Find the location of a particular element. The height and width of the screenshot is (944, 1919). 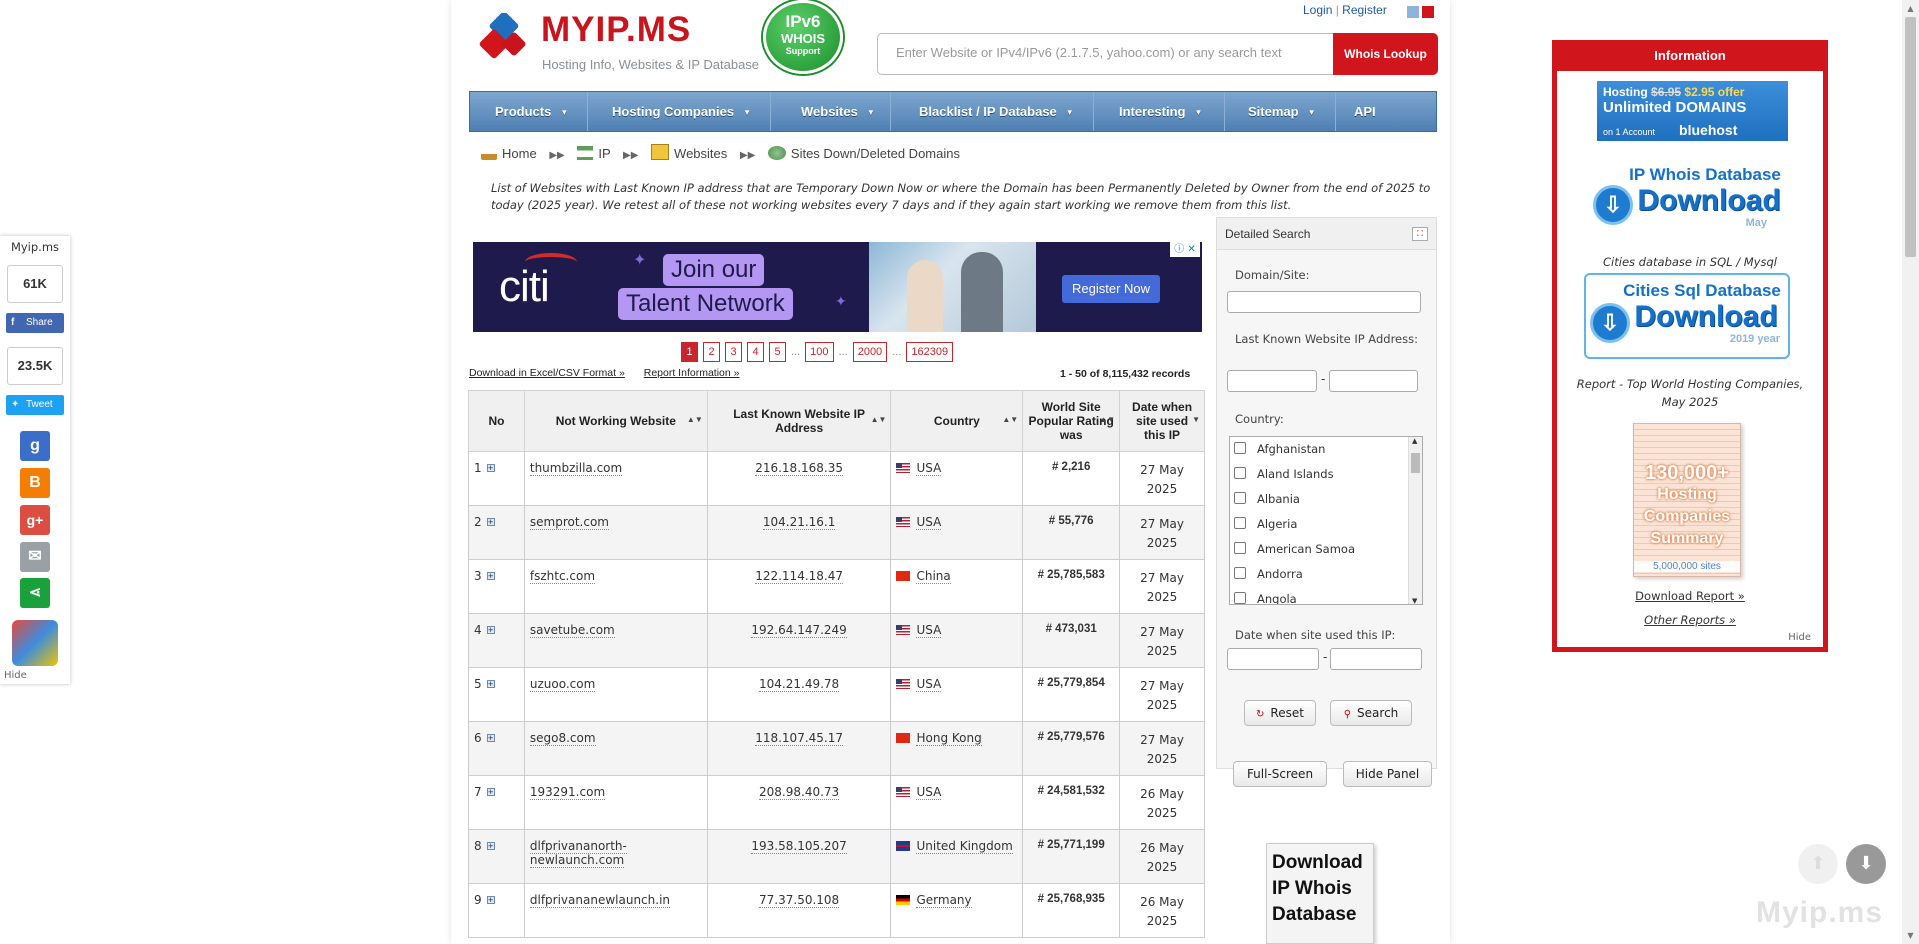

google-bookmark-icon: g is located at coordinates (35, 446).